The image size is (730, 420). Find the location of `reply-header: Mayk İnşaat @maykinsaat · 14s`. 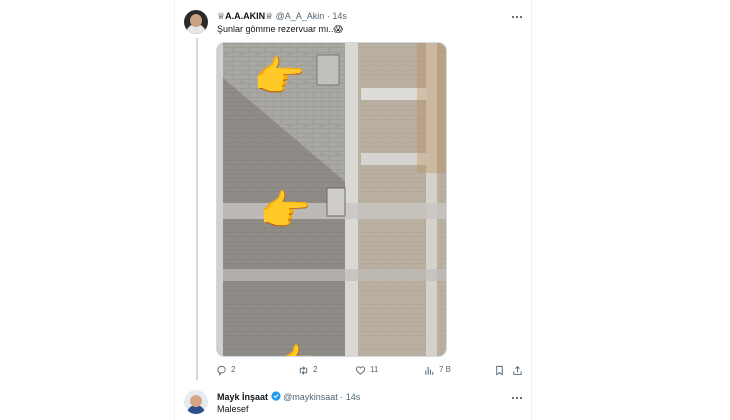

reply-header: Mayk İnşaat @maykinsaat · 14s is located at coordinates (288, 397).